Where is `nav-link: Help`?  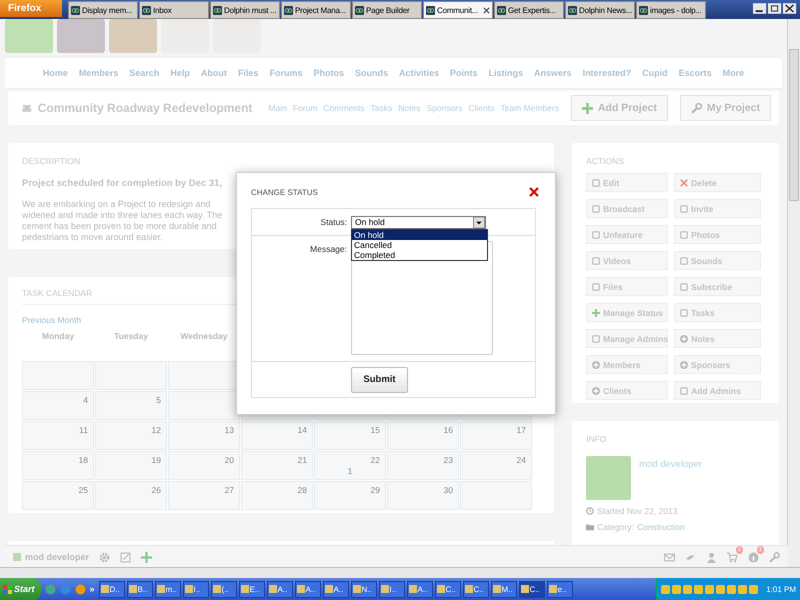 nav-link: Help is located at coordinates (180, 73).